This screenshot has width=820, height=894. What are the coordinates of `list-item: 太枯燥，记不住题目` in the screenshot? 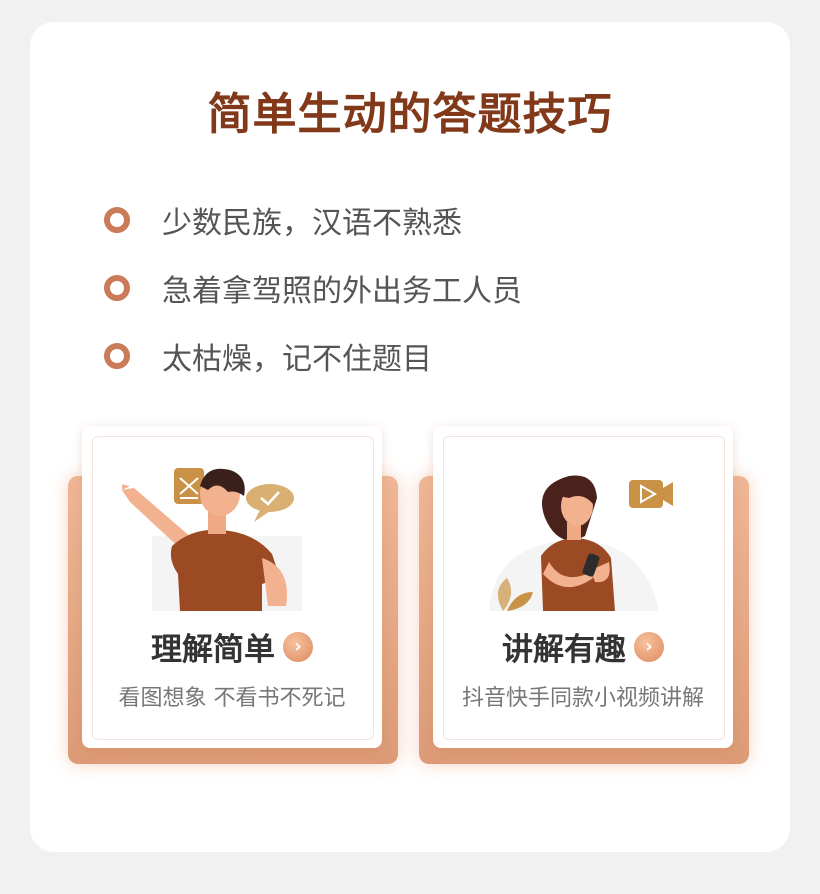 It's located at (313, 356).